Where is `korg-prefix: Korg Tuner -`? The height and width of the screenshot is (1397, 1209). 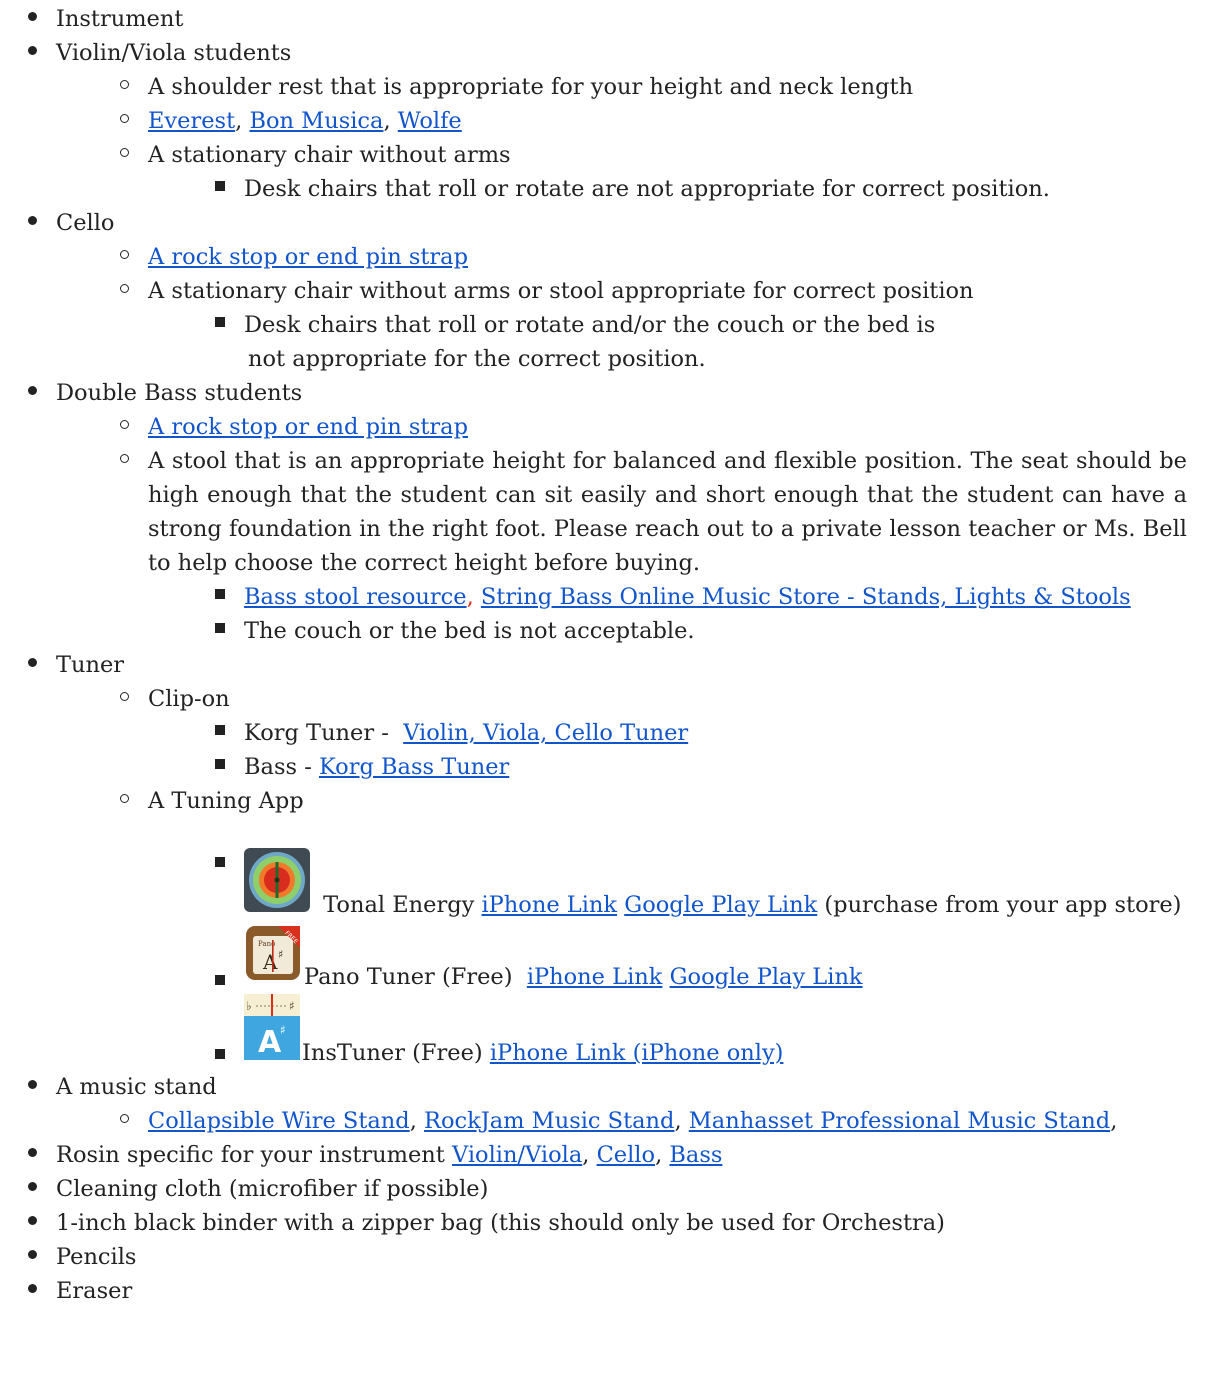
korg-prefix: Korg Tuner - is located at coordinates (324, 733).